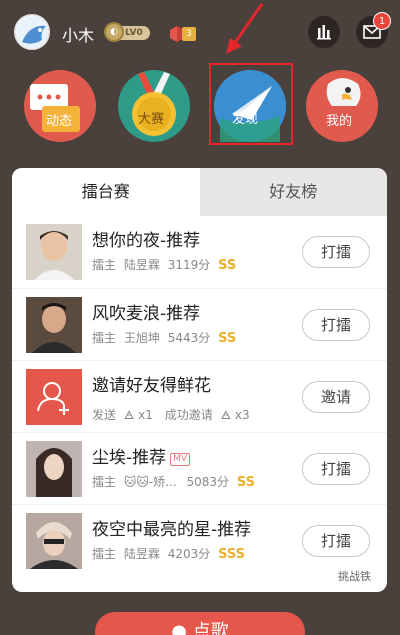 This screenshot has height=635, width=400. Describe the element at coordinates (141, 455) in the screenshot. I see `song-title: 尘埃-推荐 MV` at that location.